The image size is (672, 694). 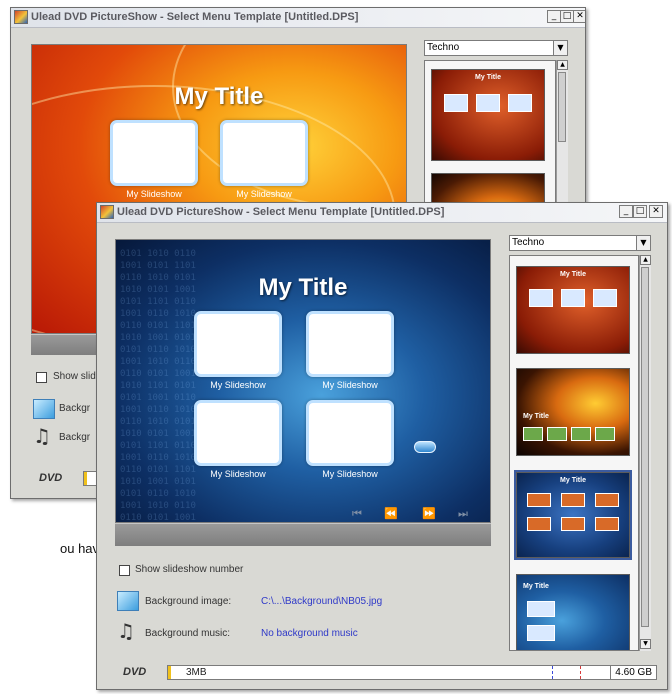 What do you see at coordinates (75, 408) in the screenshot?
I see `background-image-label: Backgr` at bounding box center [75, 408].